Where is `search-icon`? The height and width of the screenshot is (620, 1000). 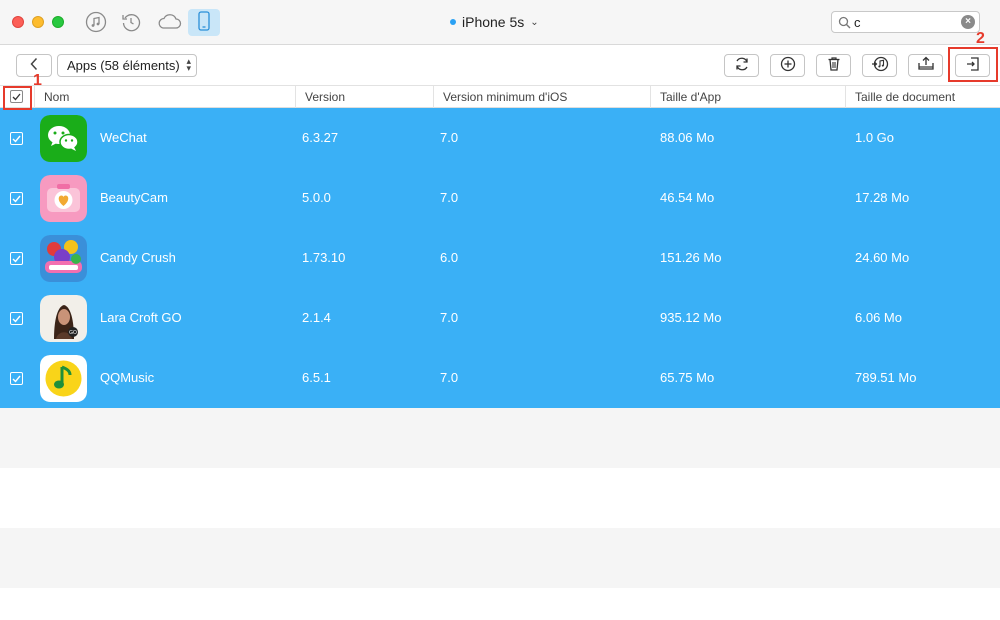 search-icon is located at coordinates (844, 24).